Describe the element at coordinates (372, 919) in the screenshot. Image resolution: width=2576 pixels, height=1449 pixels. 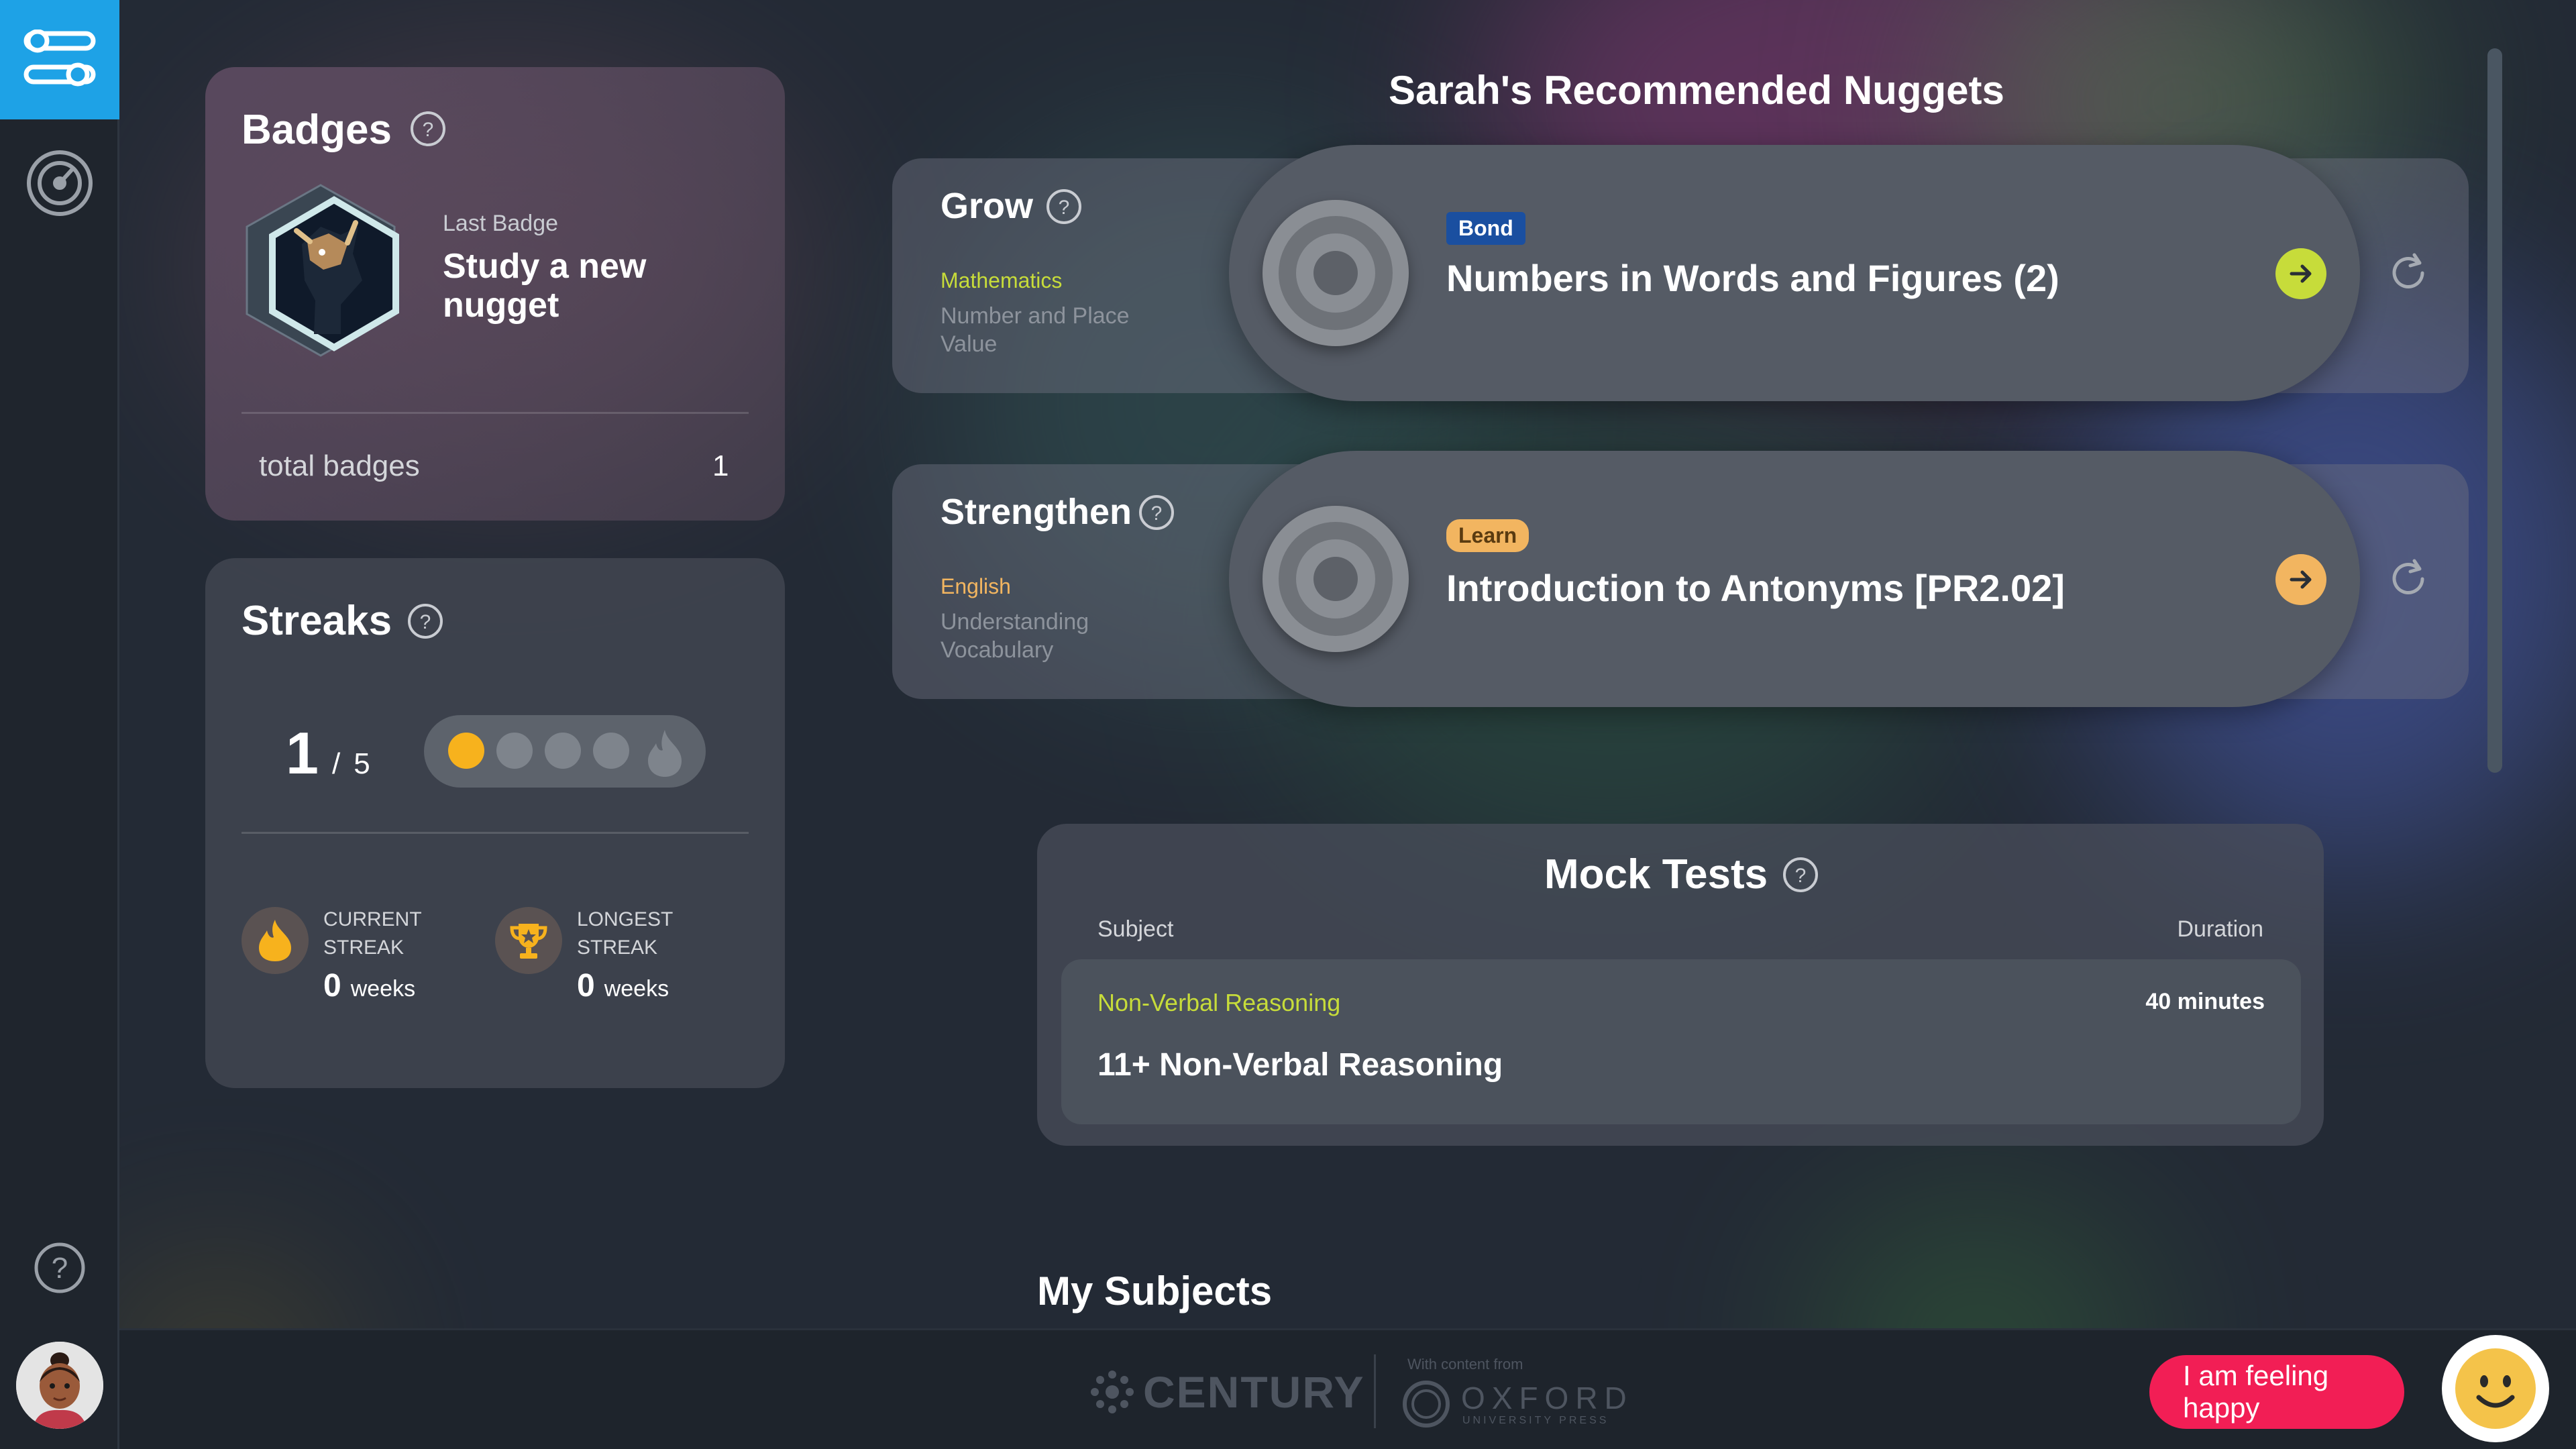
I see `current-streak-label-1: CURRENT` at that location.